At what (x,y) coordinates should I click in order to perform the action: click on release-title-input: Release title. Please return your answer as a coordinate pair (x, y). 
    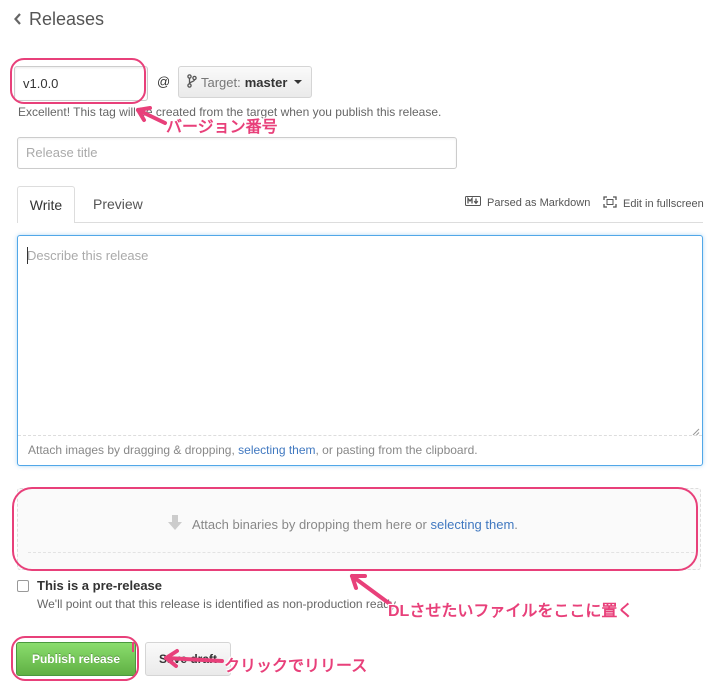
    Looking at the image, I should click on (237, 153).